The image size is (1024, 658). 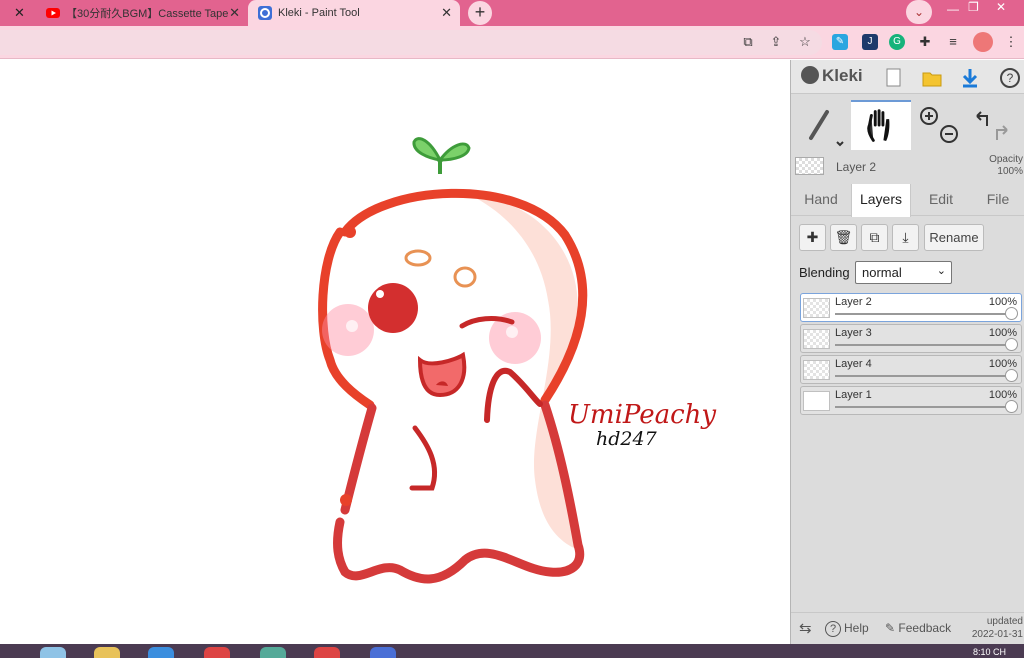 I want to click on kleki-logo: Kleki, so click(x=832, y=76).